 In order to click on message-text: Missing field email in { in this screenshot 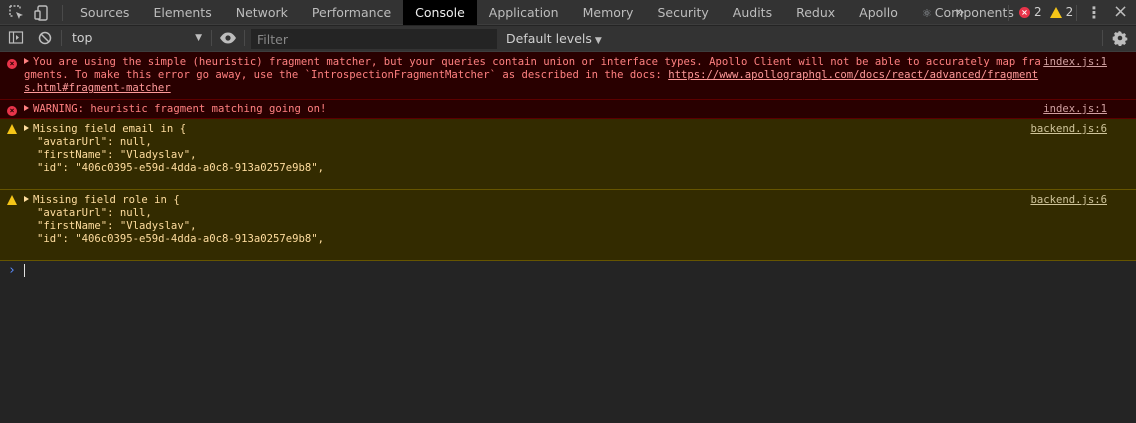, I will do `click(565, 129)`.